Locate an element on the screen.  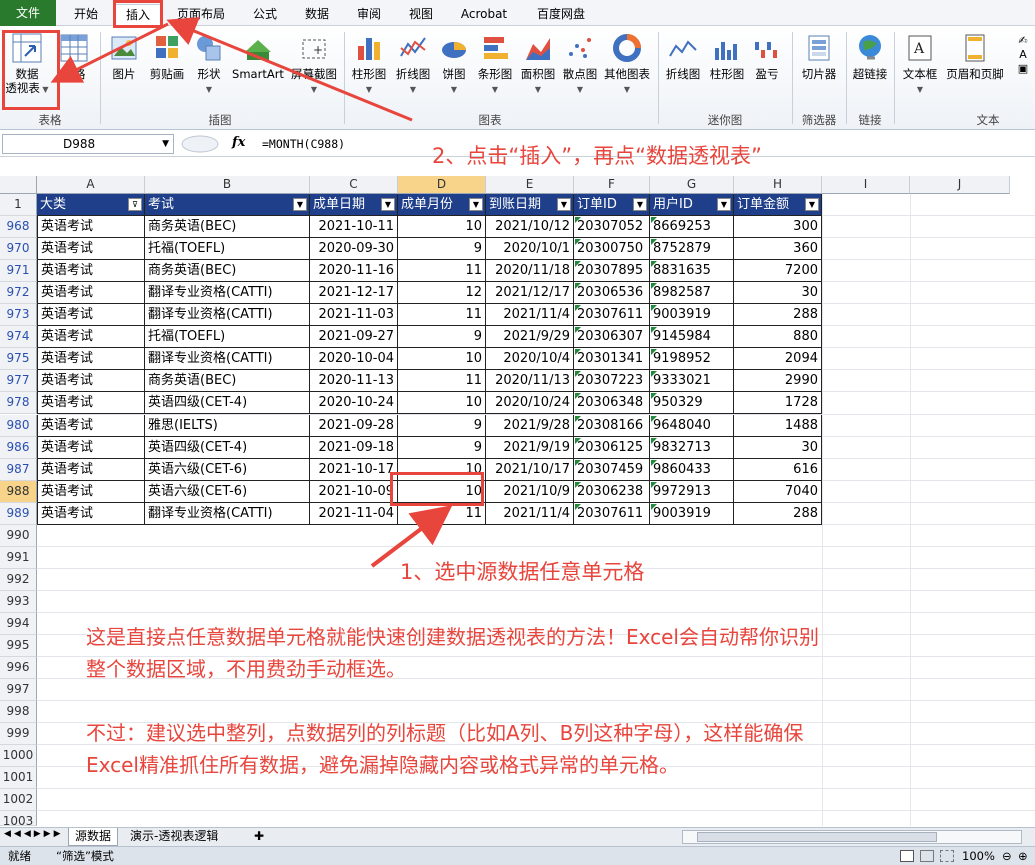
column-header-e: E is located at coordinates (530, 185).